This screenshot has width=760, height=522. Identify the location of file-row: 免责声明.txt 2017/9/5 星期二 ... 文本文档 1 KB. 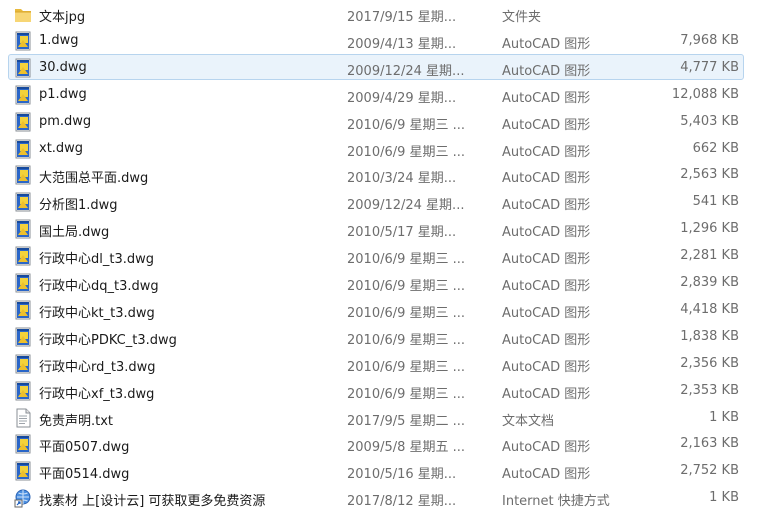
(376, 417).